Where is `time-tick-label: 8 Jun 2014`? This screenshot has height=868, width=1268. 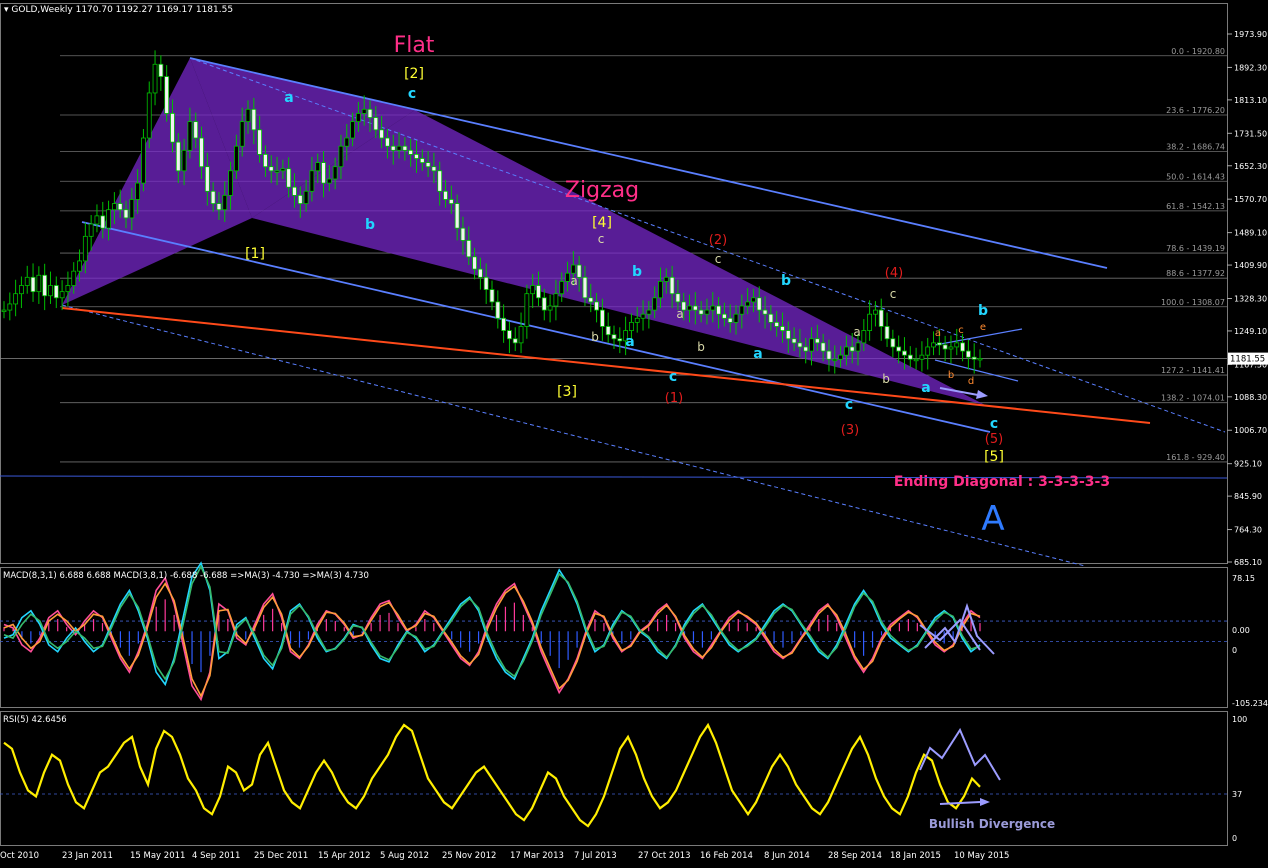 time-tick-label: 8 Jun 2014 is located at coordinates (787, 856).